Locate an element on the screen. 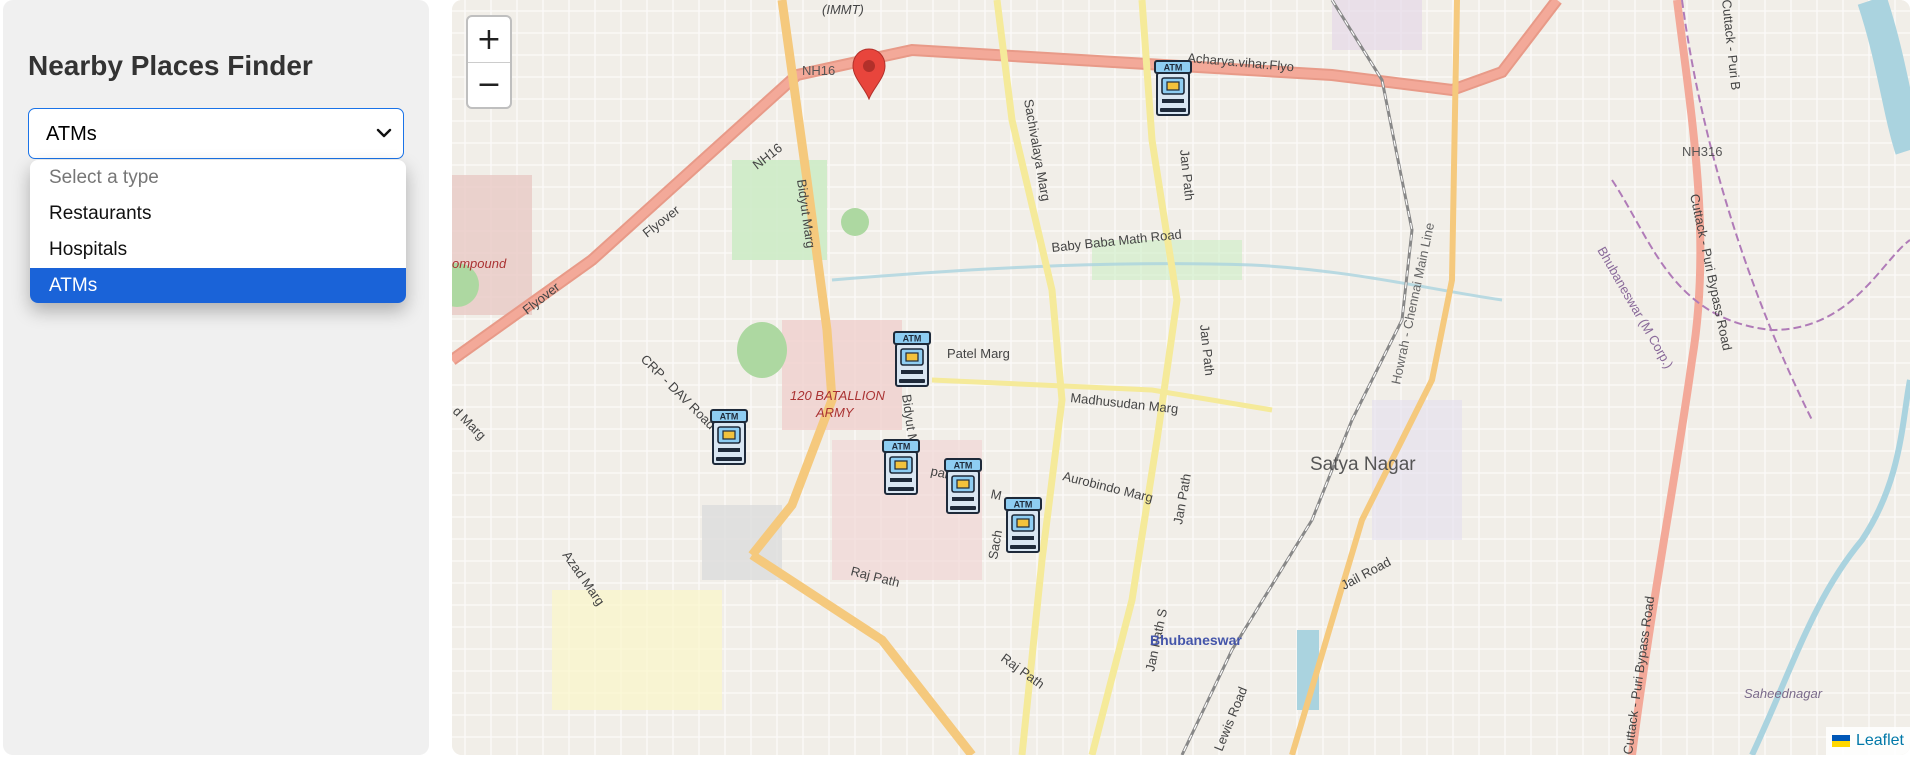  option-hospitals: Hospitals is located at coordinates (218, 250).